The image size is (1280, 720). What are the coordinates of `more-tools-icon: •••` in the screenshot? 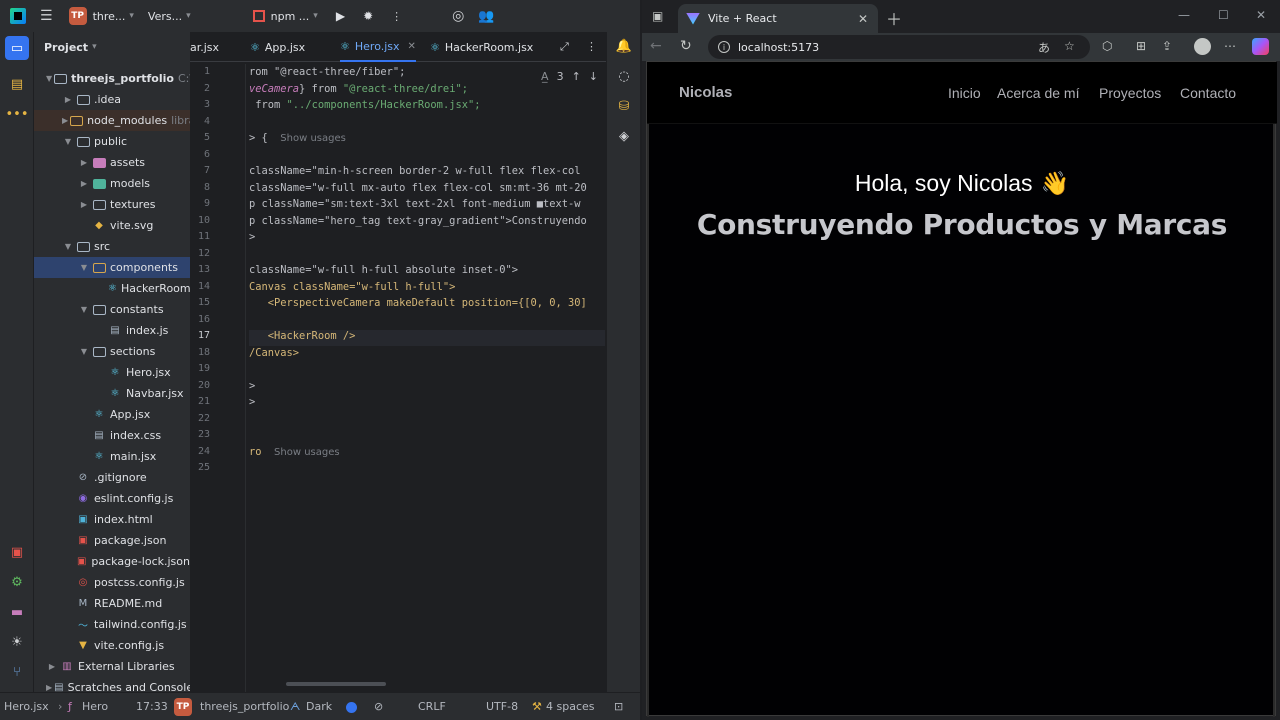 It's located at (17, 114).